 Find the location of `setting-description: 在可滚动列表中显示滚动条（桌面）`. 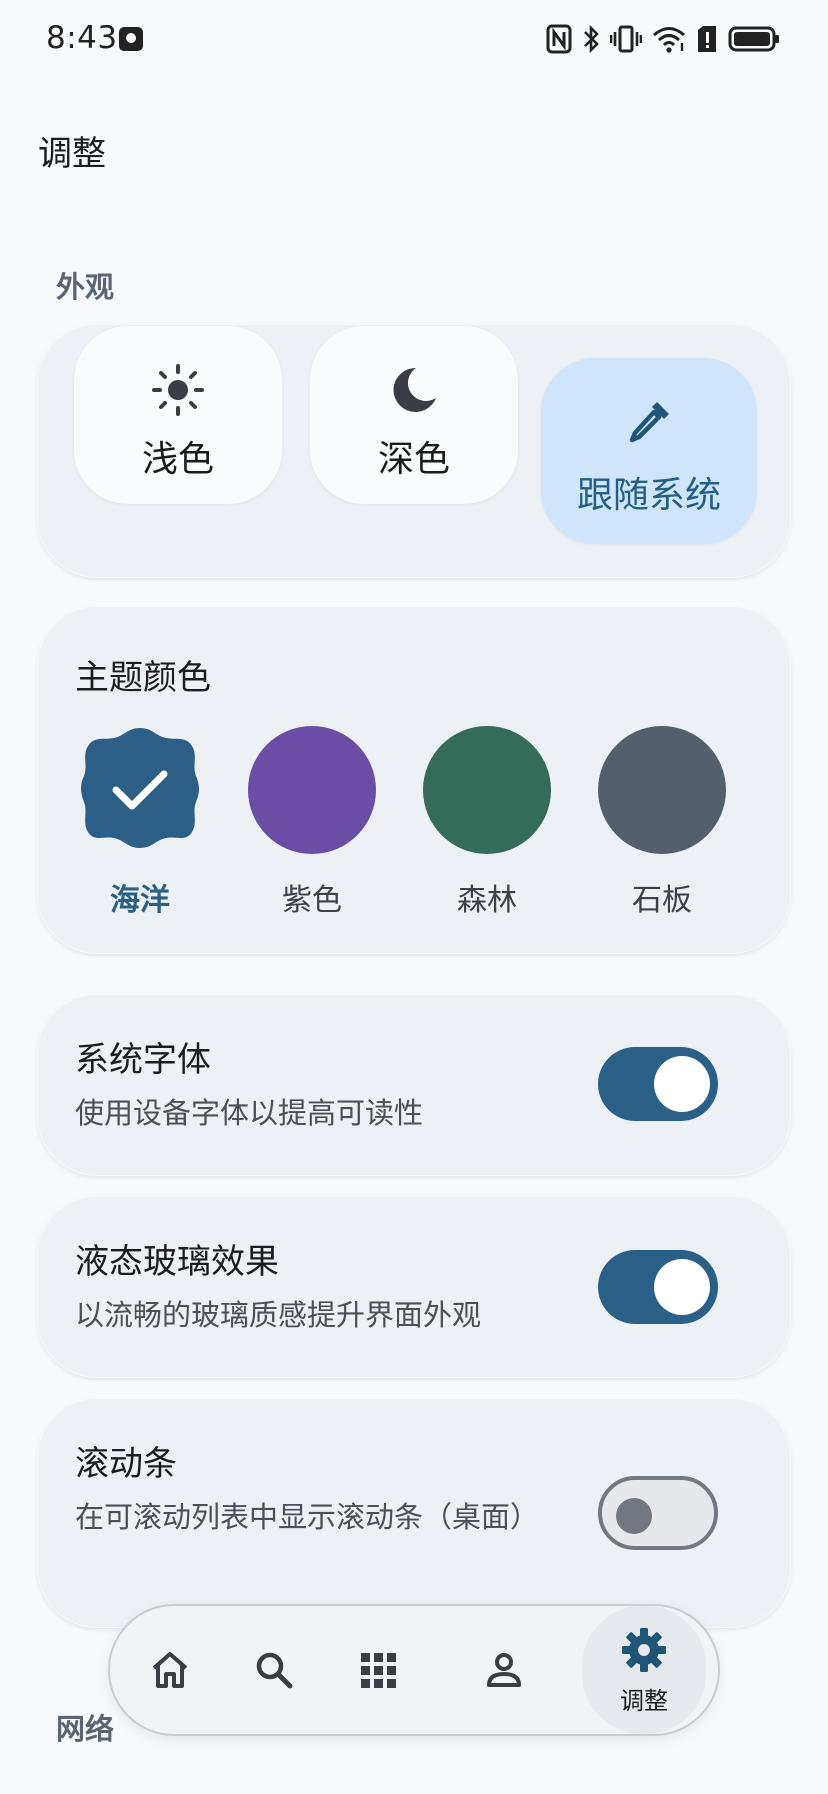

setting-description: 在可滚动列表中显示滚动条（桌面） is located at coordinates (307, 1517).